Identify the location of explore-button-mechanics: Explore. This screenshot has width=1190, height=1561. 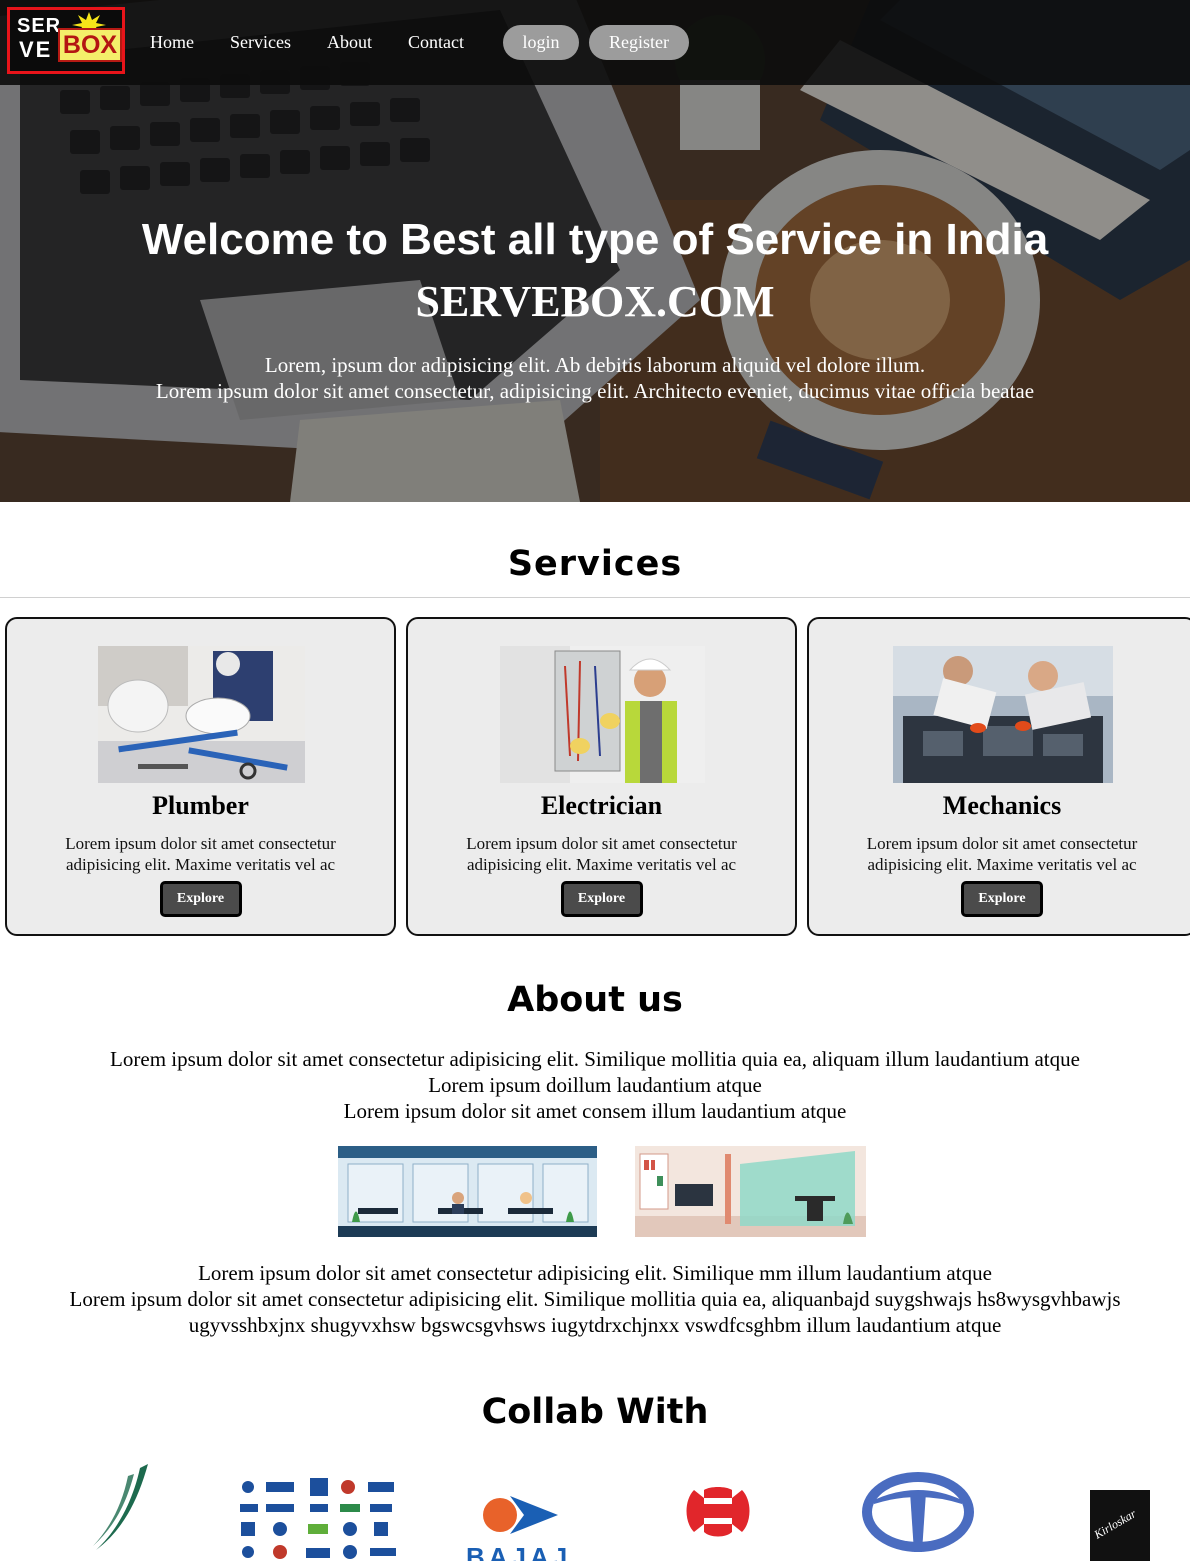
(1002, 899).